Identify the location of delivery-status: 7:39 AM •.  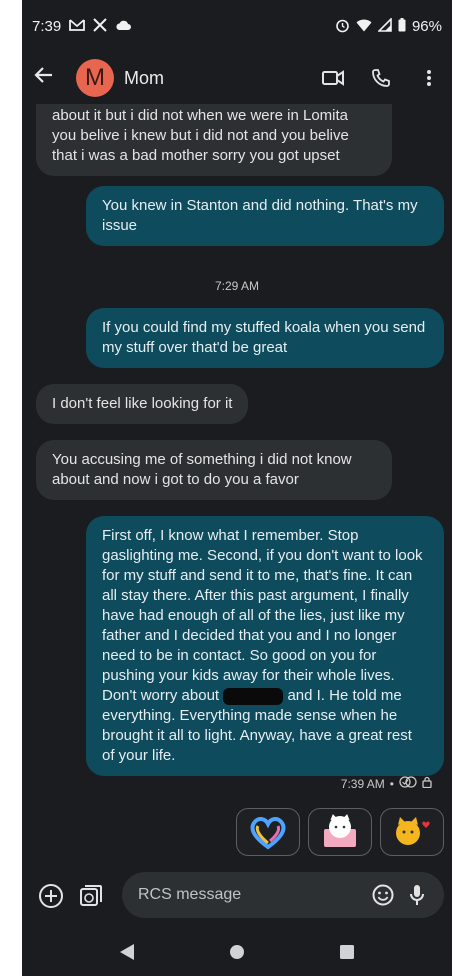
(386, 783).